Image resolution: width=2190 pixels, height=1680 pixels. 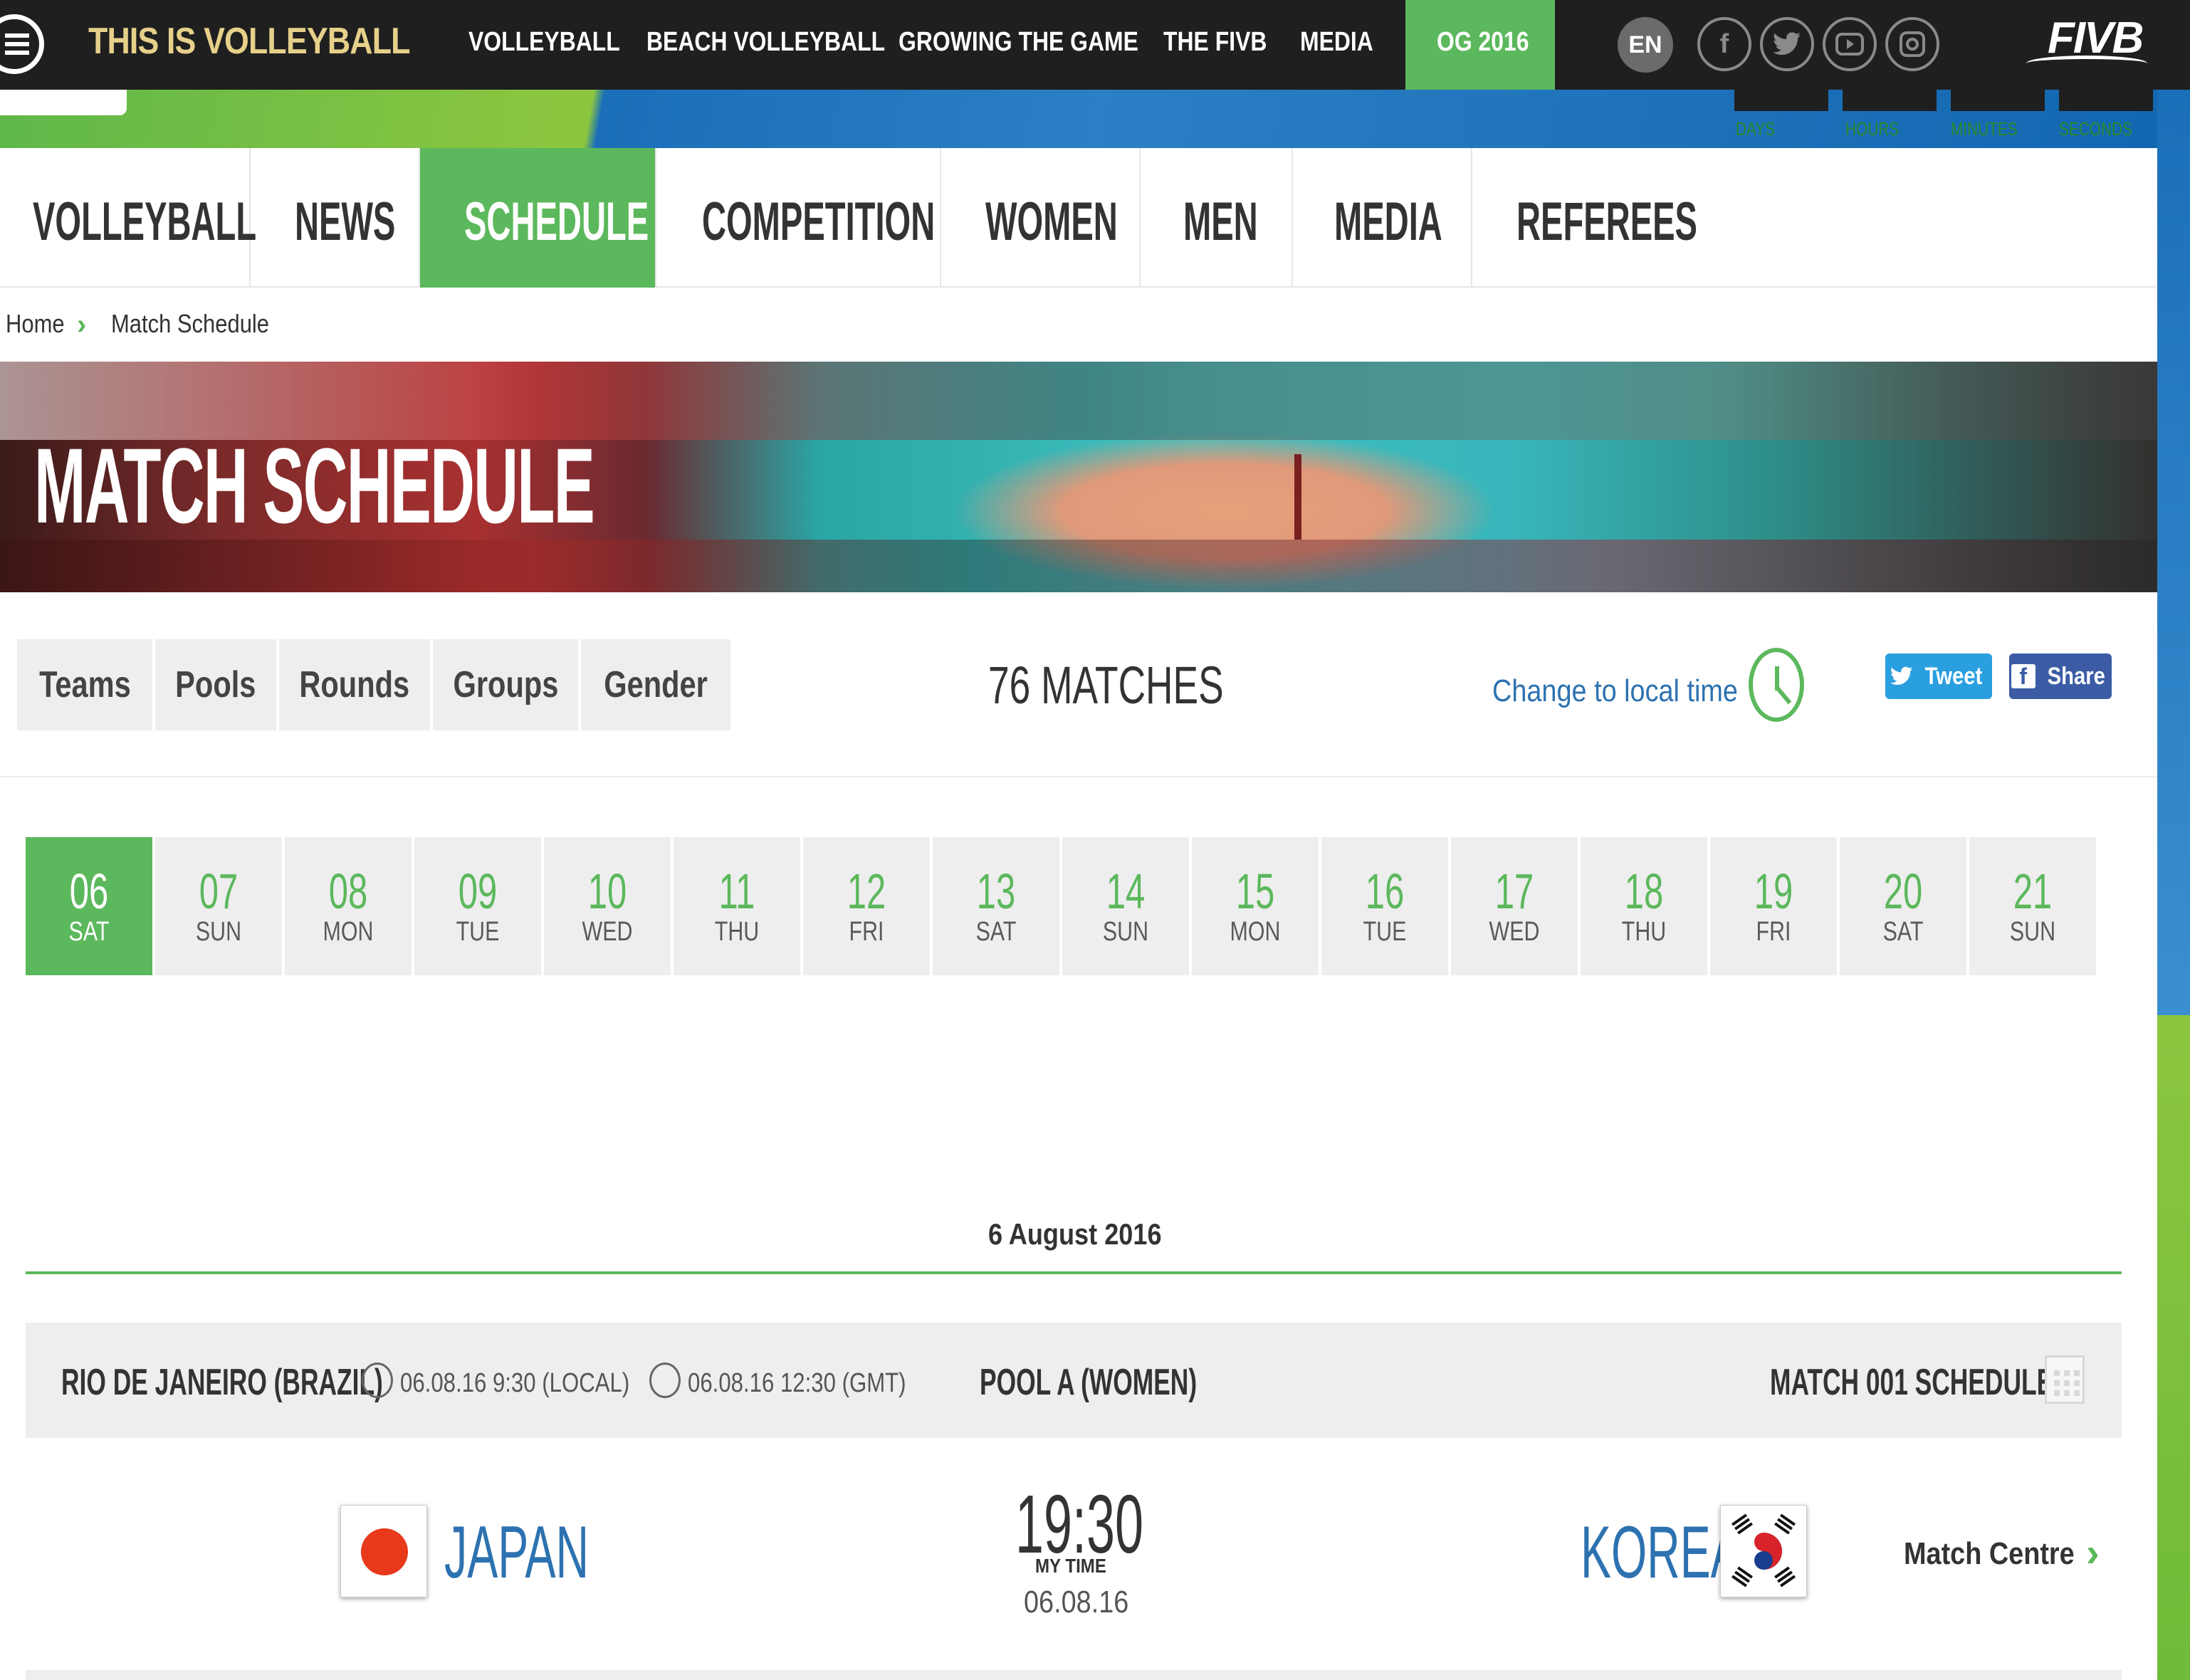 What do you see at coordinates (1989, 1554) in the screenshot?
I see `match-centre-link: Match Centre` at bounding box center [1989, 1554].